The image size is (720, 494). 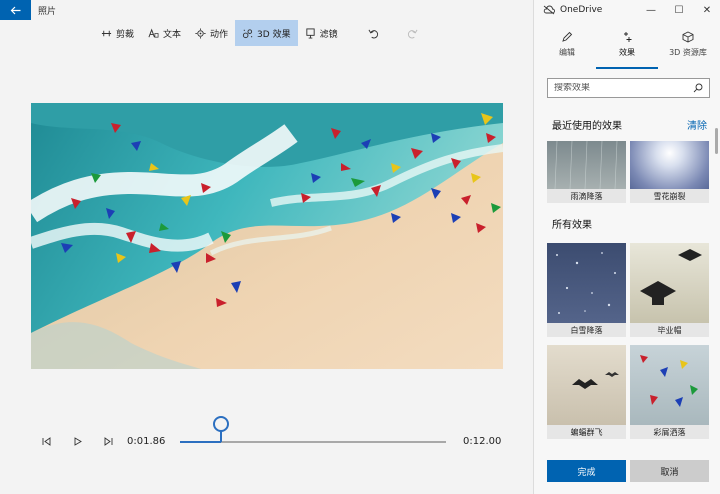 I want to click on tab-edit: 编辑, so click(x=567, y=48).